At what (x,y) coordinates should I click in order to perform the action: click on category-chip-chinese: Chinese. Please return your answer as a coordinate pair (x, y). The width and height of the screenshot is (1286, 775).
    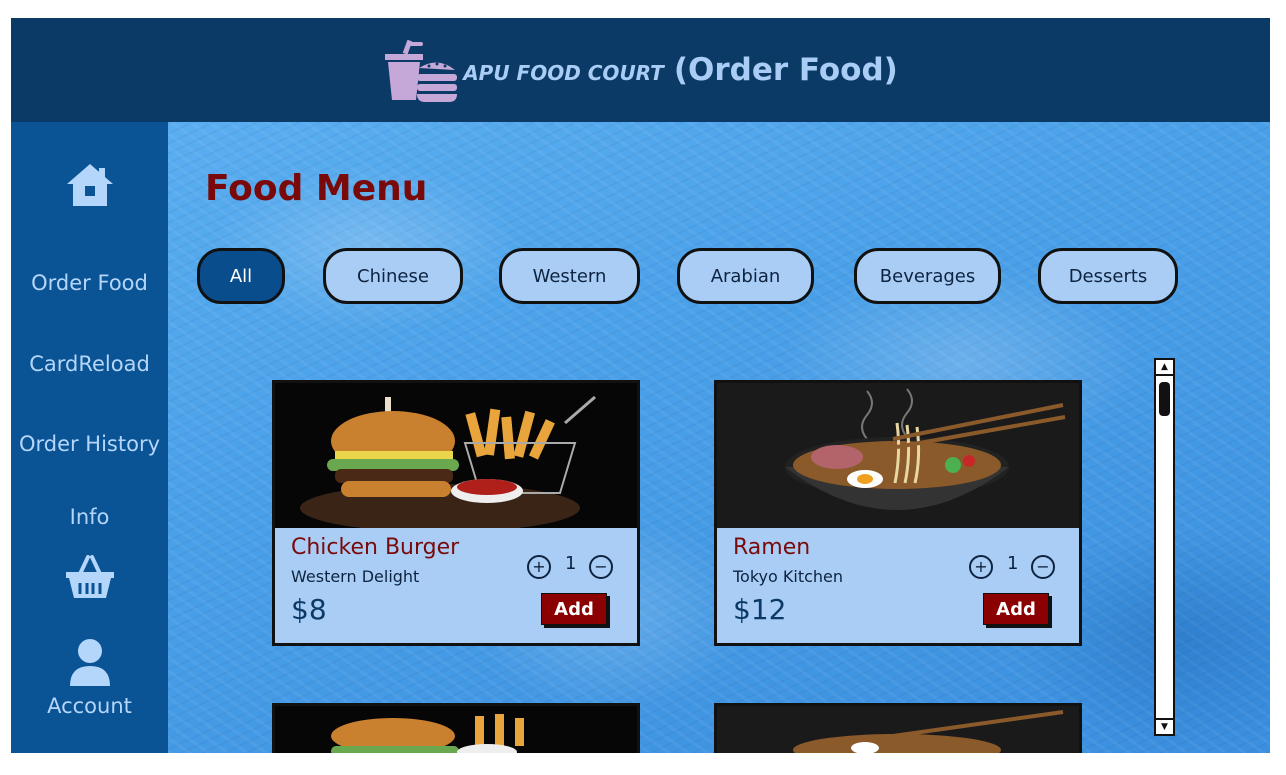
    Looking at the image, I should click on (393, 276).